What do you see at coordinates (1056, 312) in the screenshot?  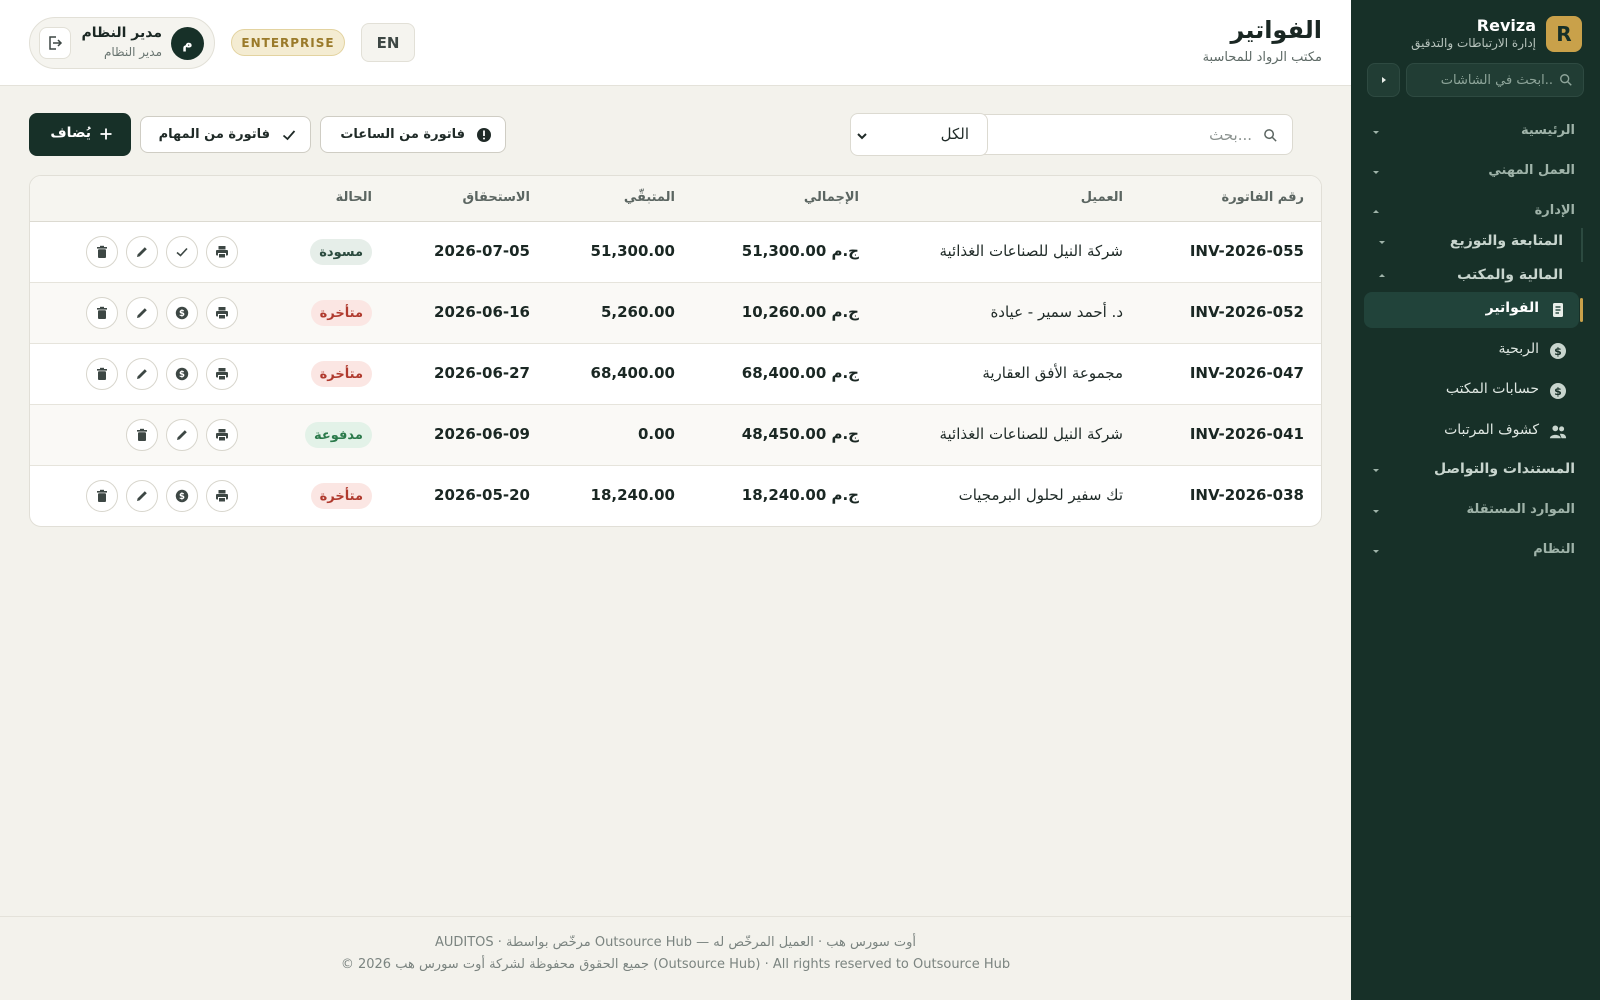 I see `client-name: د. أحمد سمير - عيادة` at bounding box center [1056, 312].